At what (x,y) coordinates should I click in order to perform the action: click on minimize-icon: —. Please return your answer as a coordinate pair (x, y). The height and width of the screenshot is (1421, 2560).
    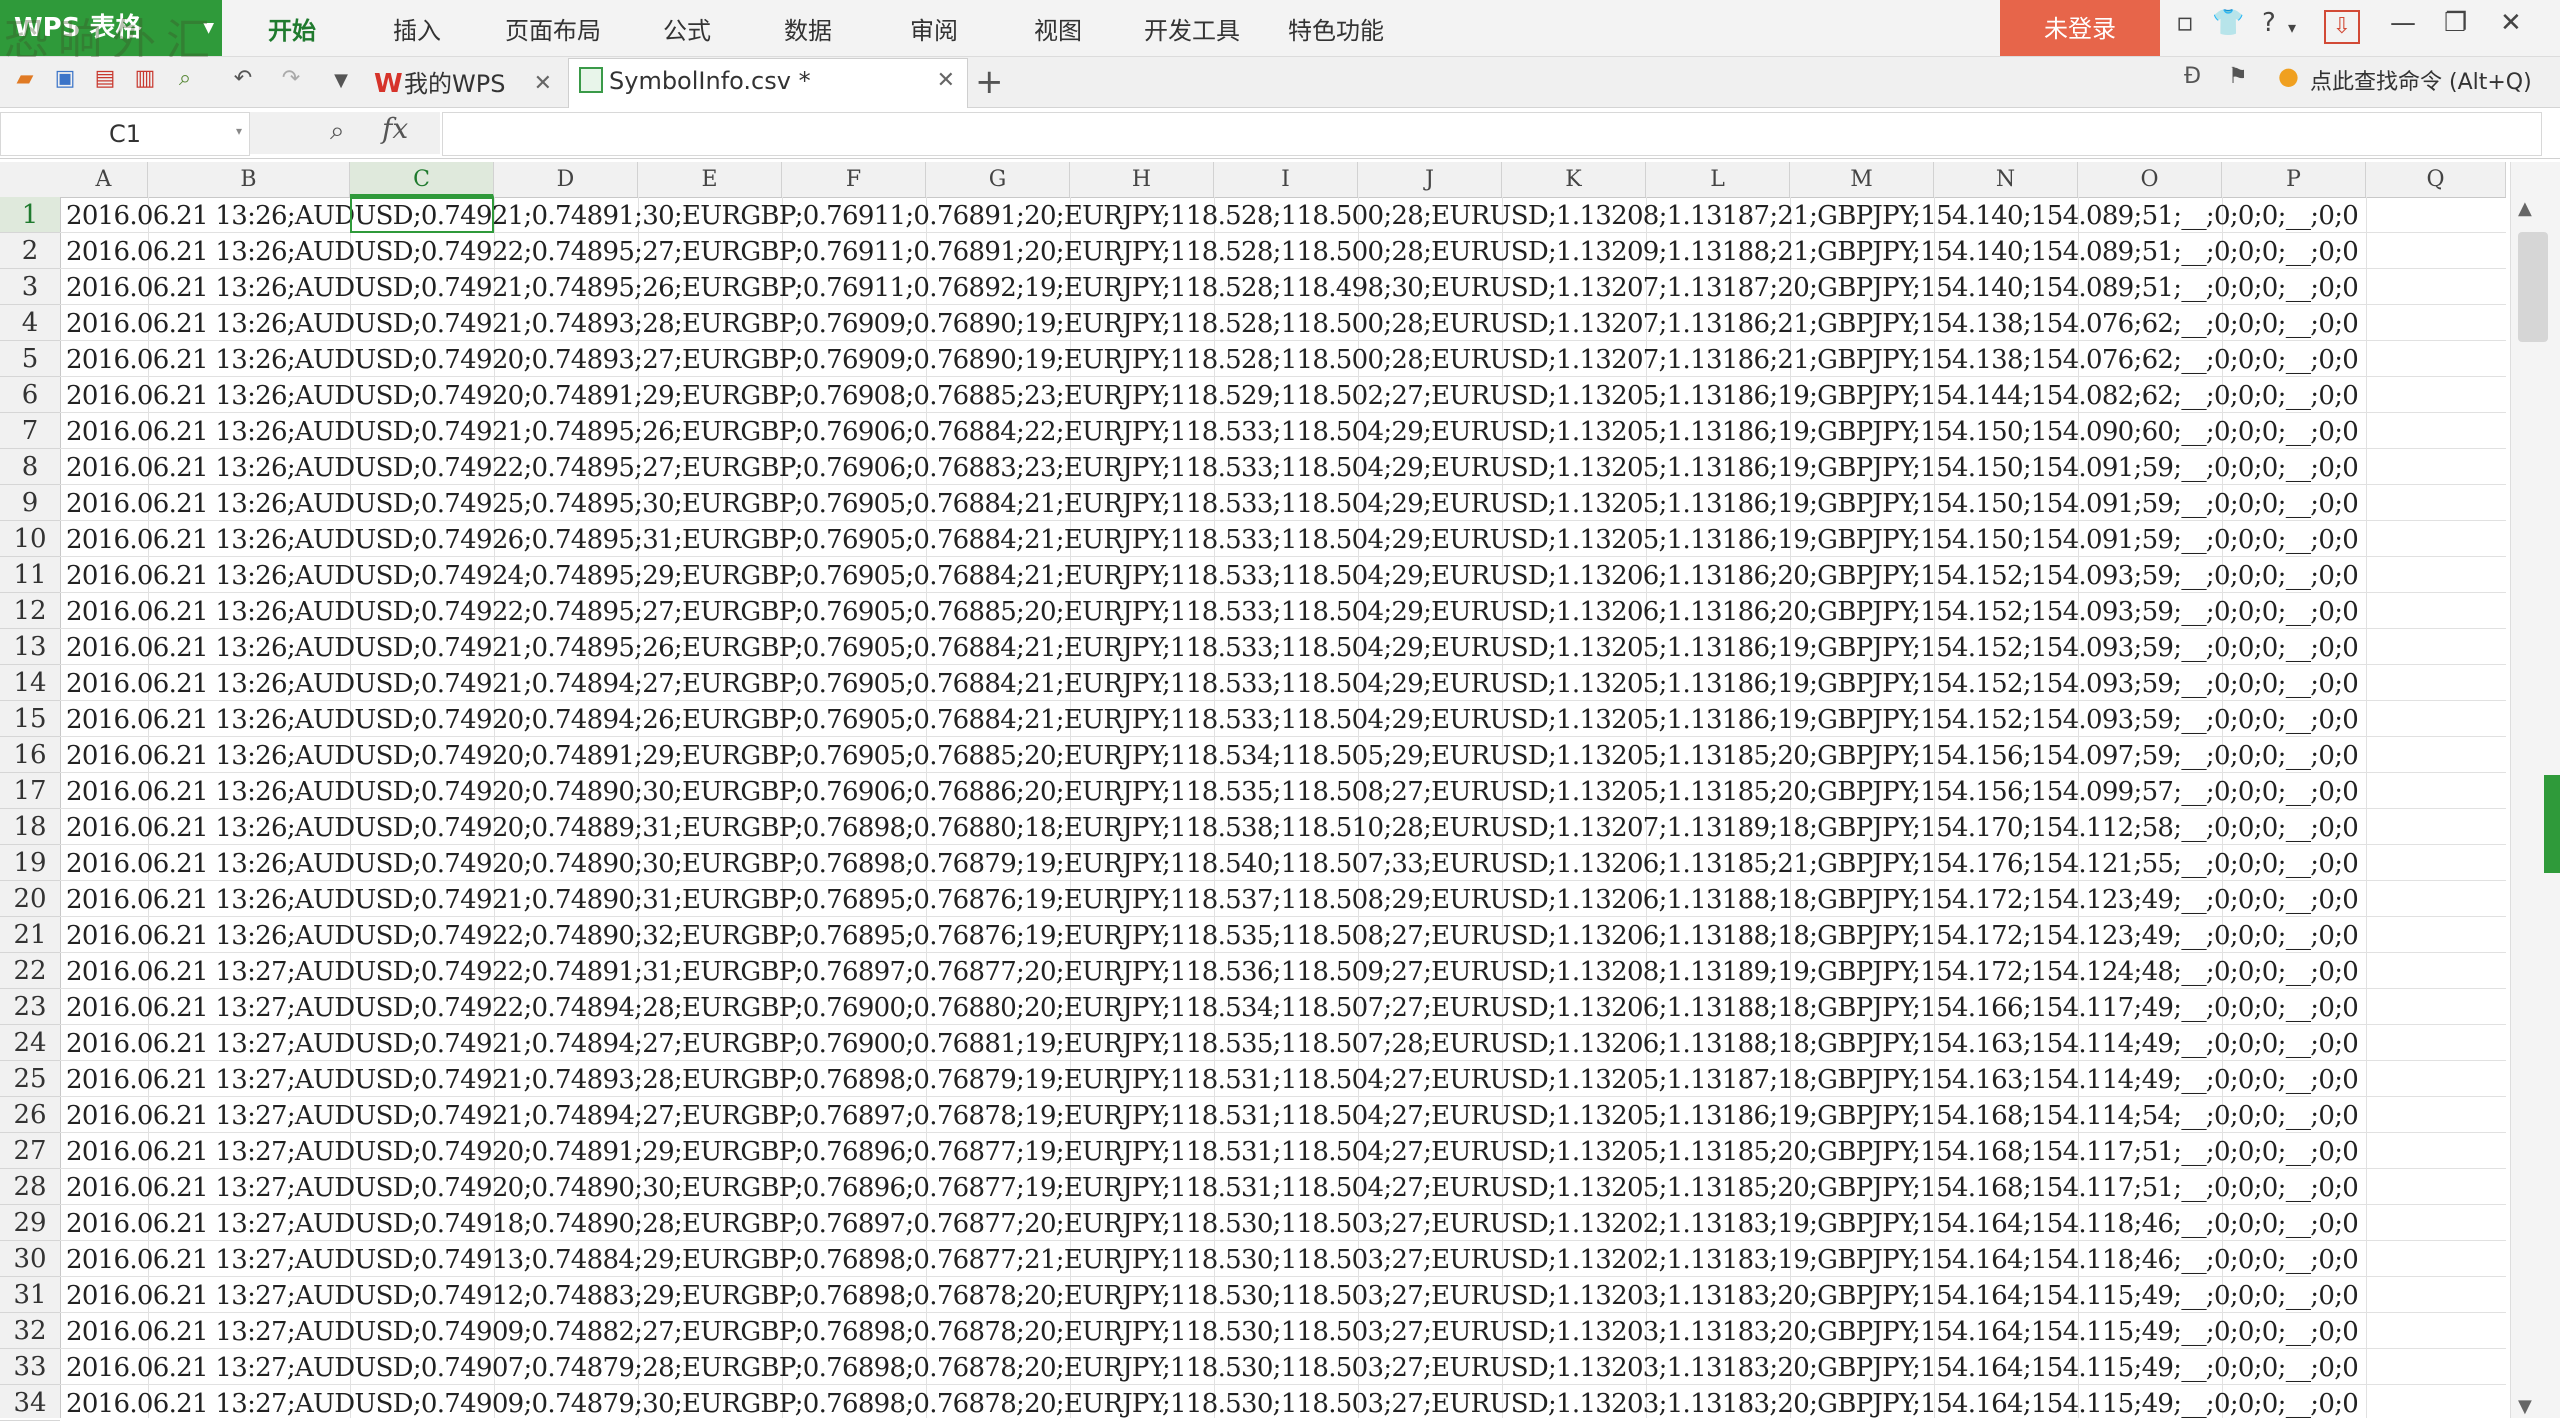
    Looking at the image, I should click on (2403, 23).